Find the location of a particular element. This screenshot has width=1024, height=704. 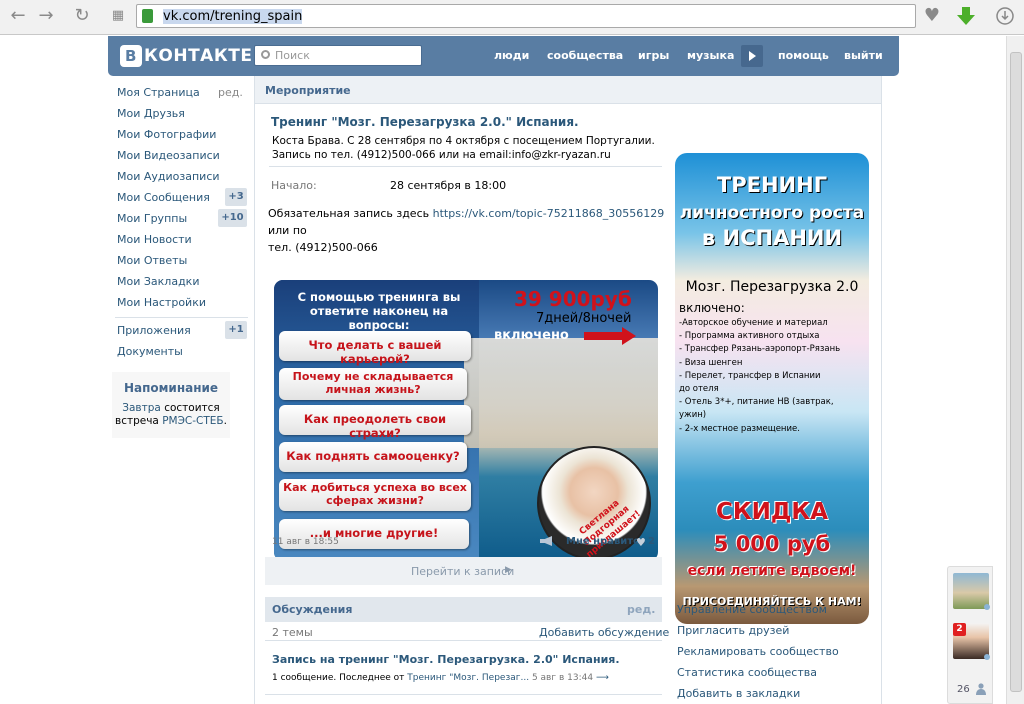

divider is located at coordinates (465, 166).